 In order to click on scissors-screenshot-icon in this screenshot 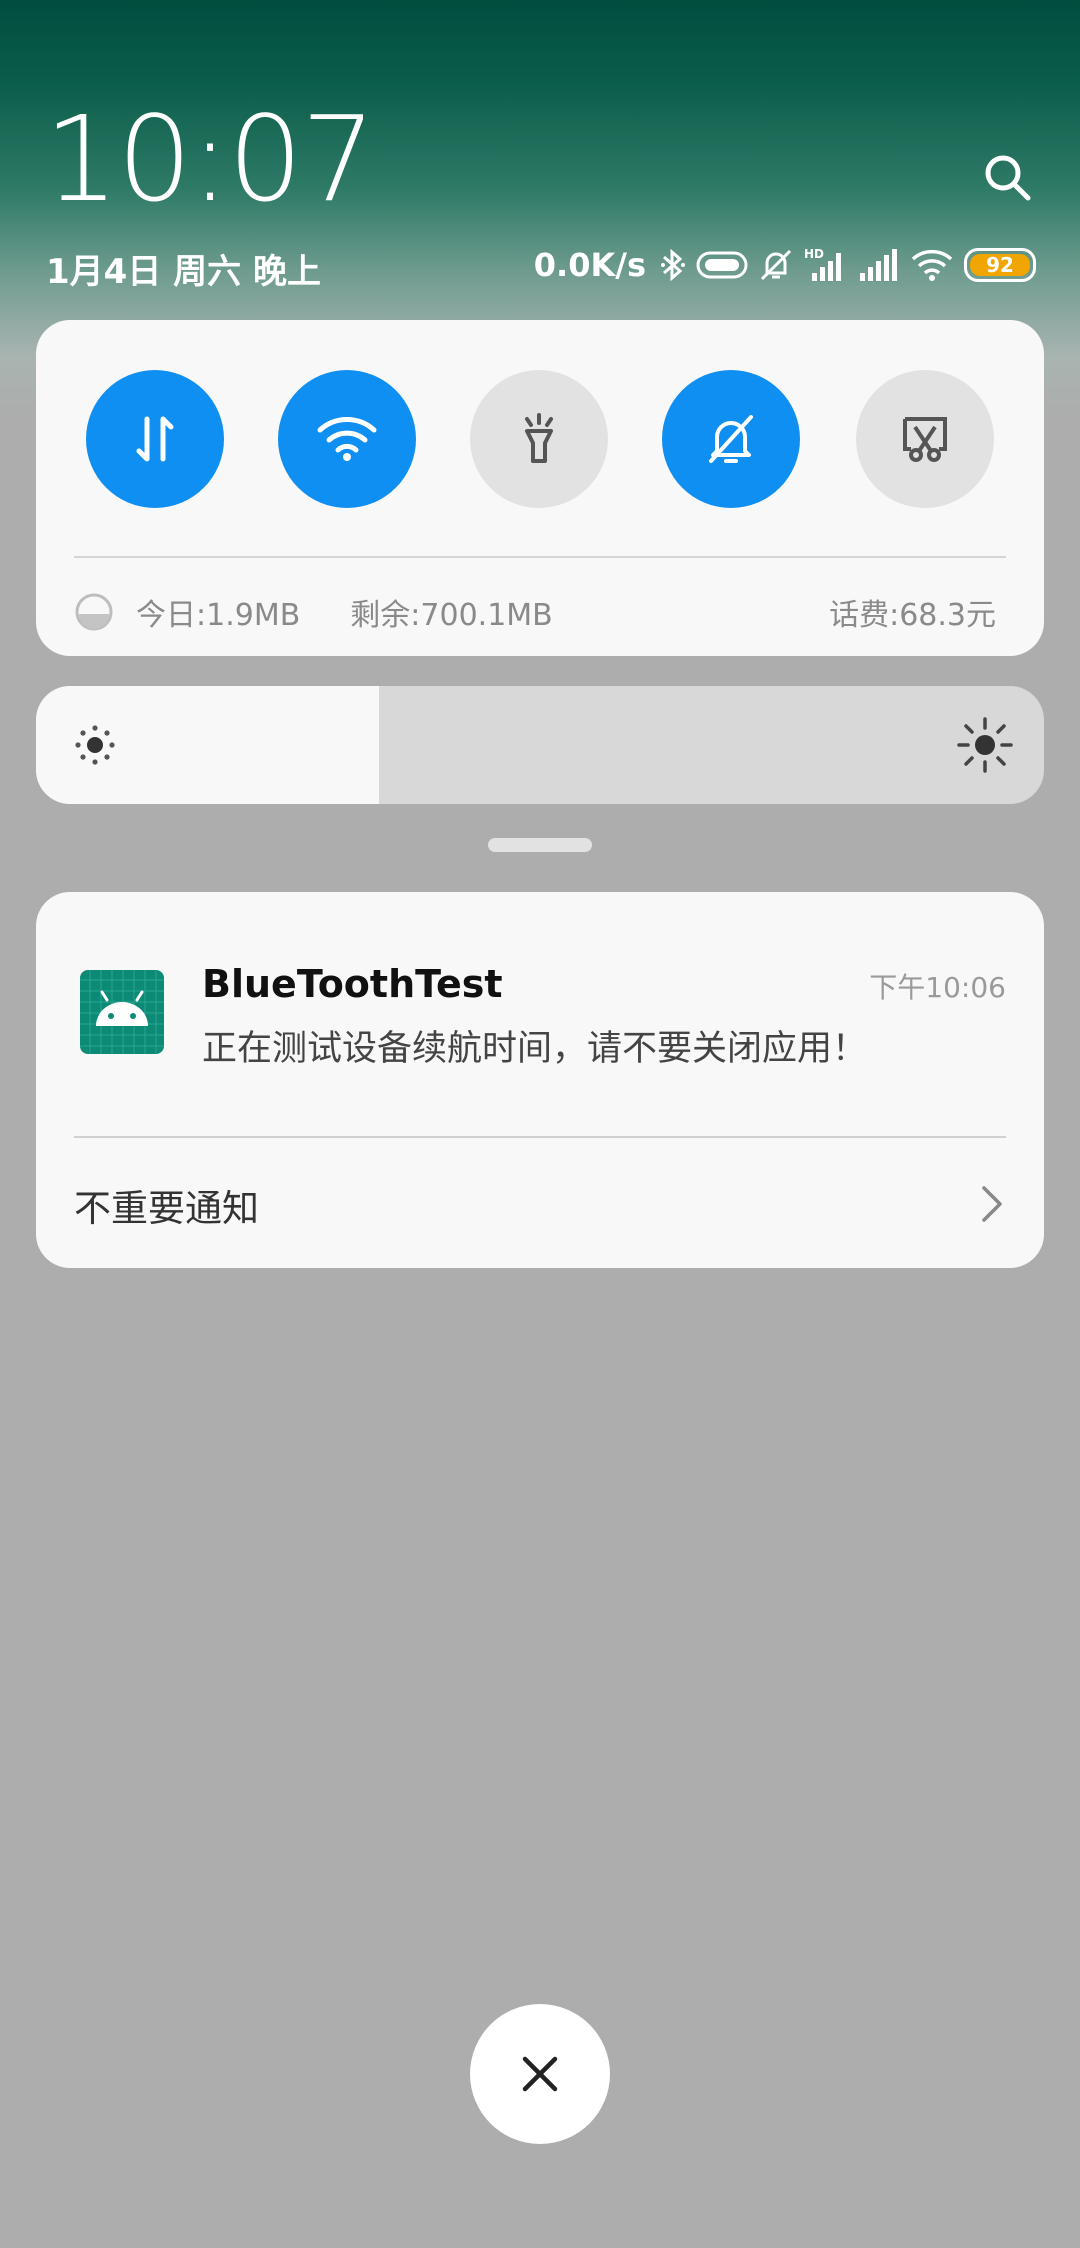, I will do `click(925, 439)`.